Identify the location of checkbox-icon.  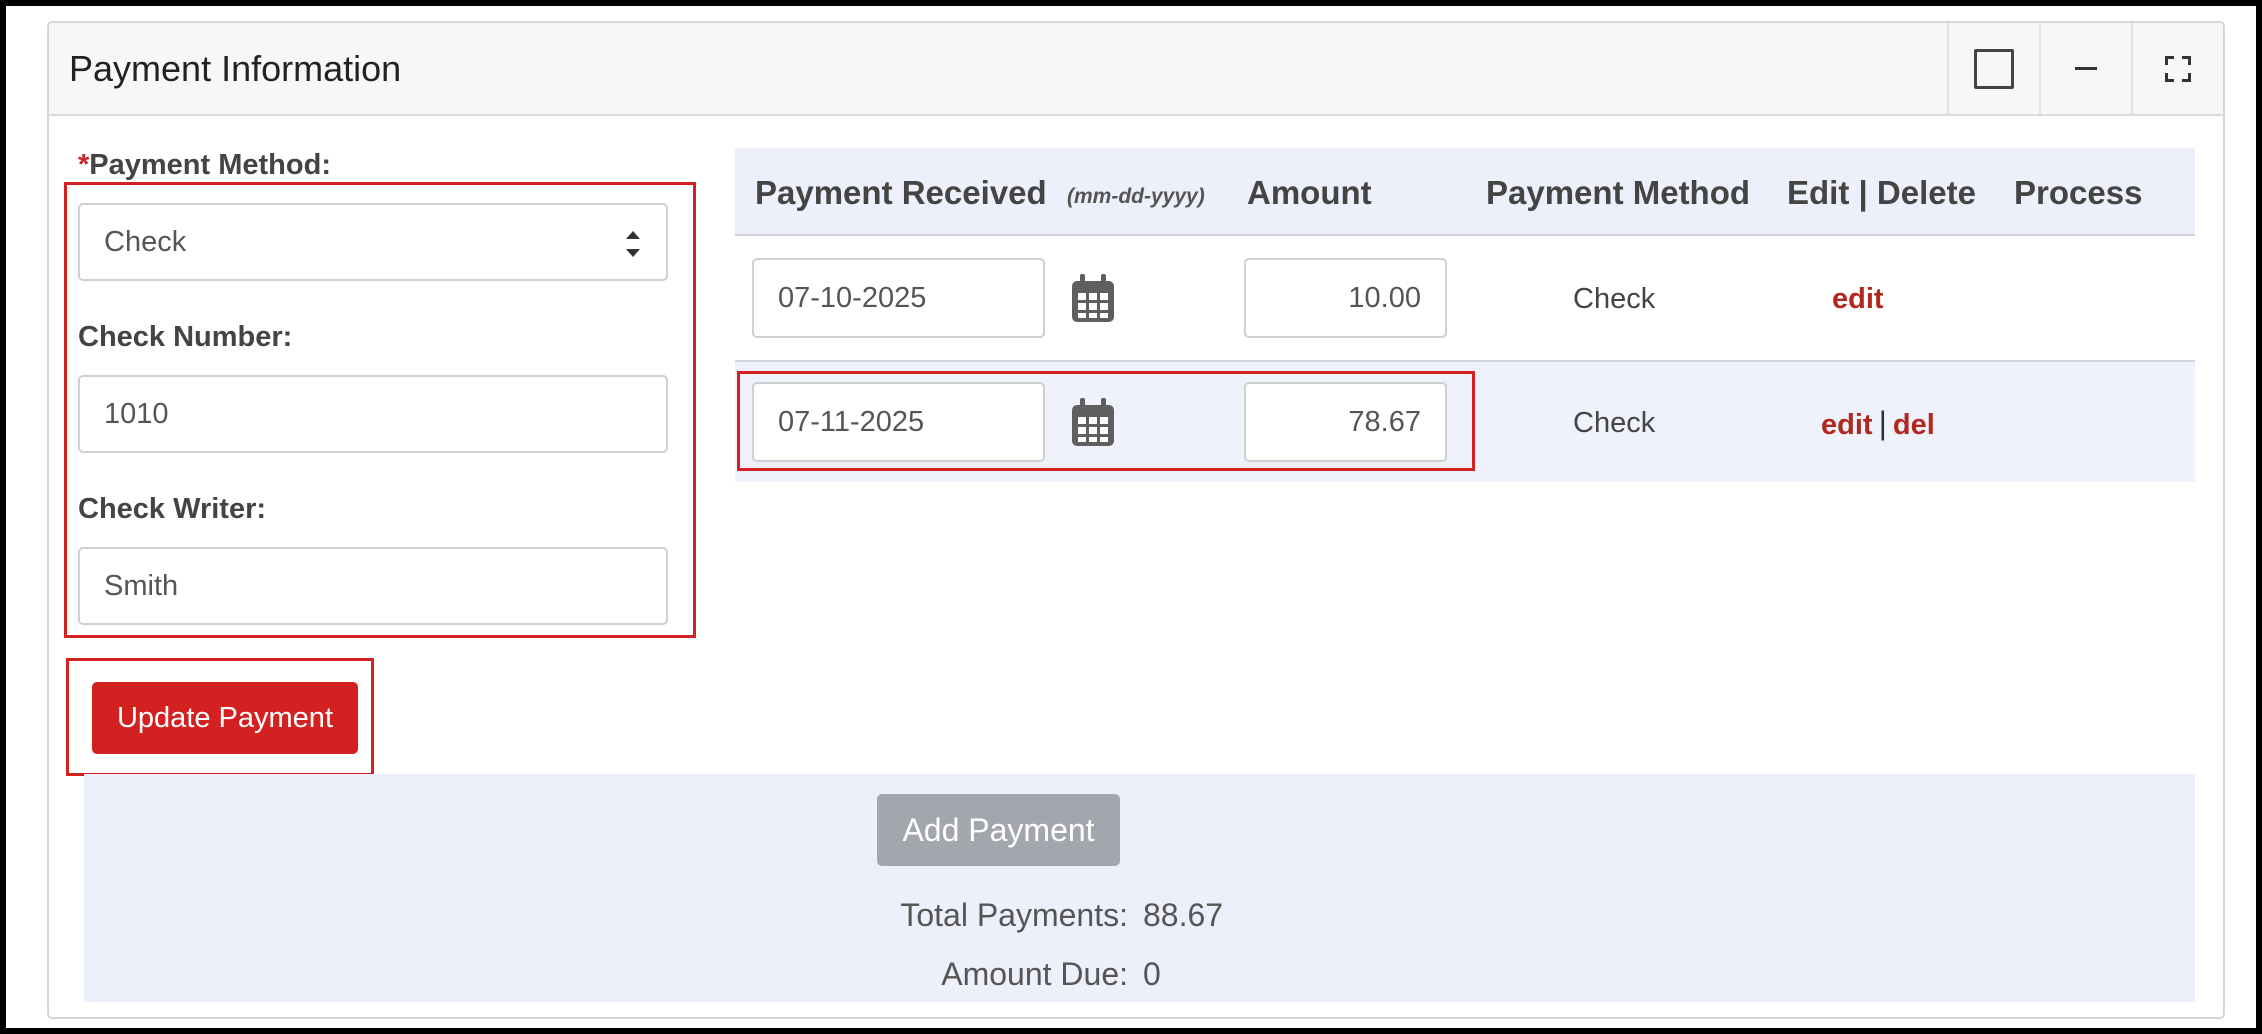
(1994, 68).